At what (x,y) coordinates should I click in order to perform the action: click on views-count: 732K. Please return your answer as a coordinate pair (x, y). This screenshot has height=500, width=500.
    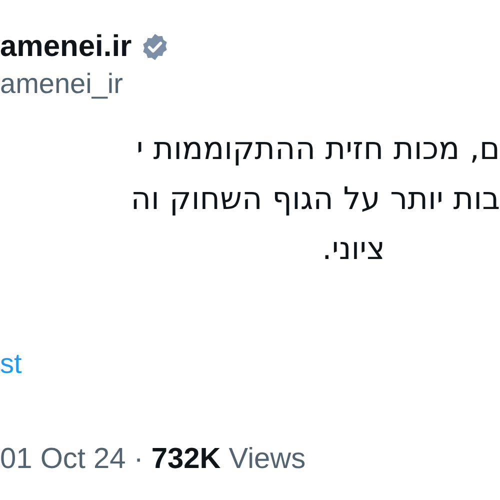
    Looking at the image, I should click on (186, 459).